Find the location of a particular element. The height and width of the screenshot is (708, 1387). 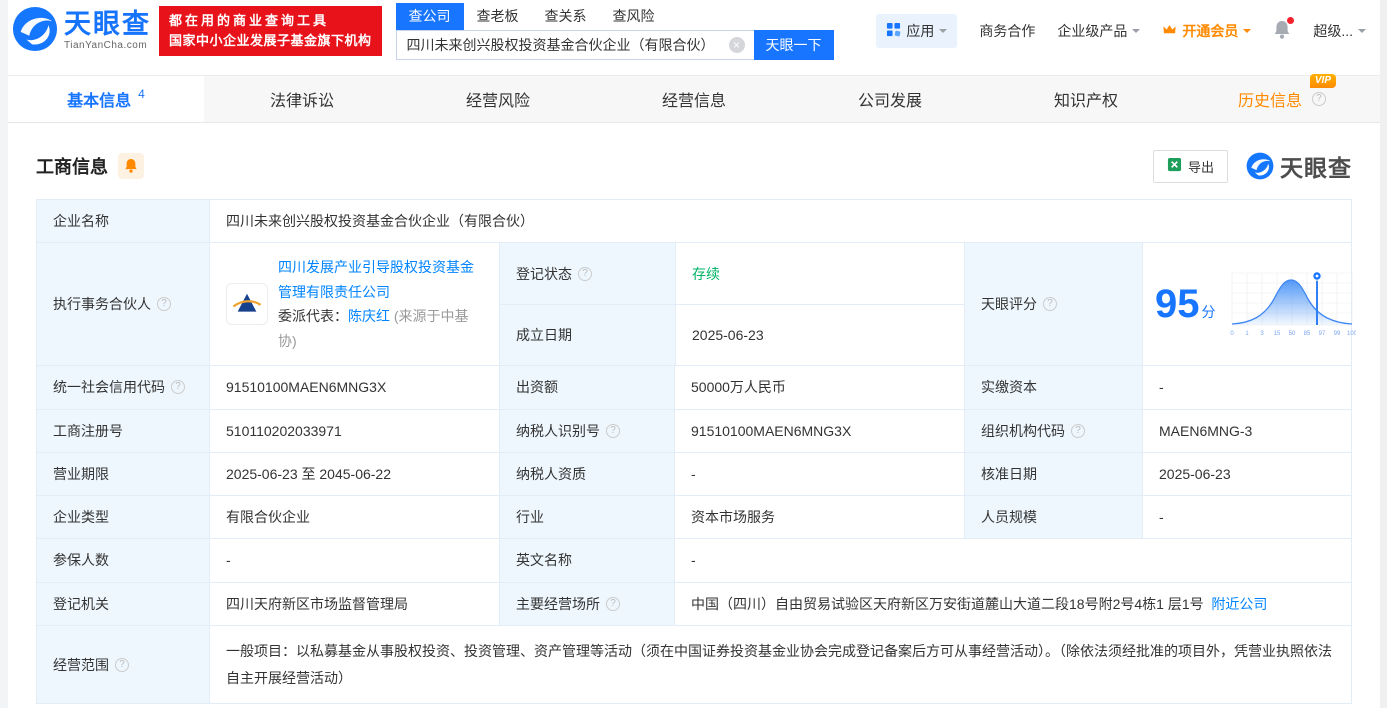

industry-label: 行业 is located at coordinates (586, 517).